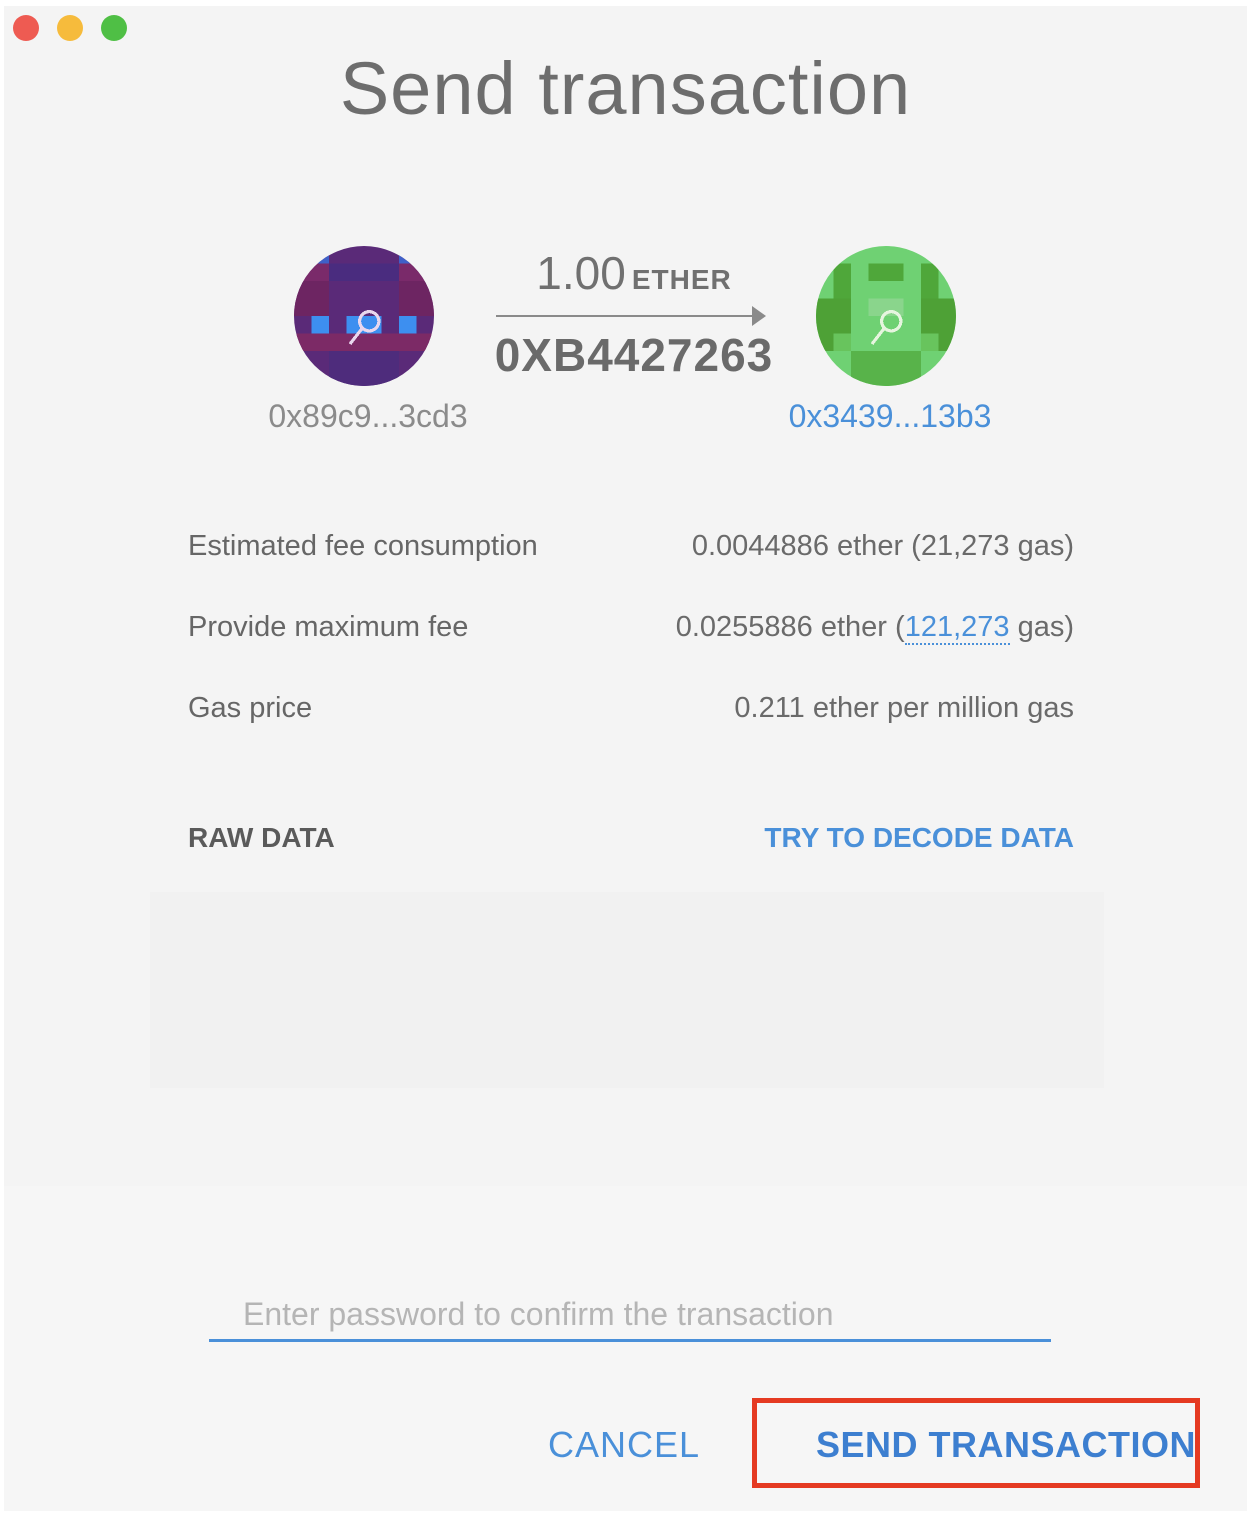  Describe the element at coordinates (250, 707) in the screenshot. I see `gas-price-label: Gas price` at that location.